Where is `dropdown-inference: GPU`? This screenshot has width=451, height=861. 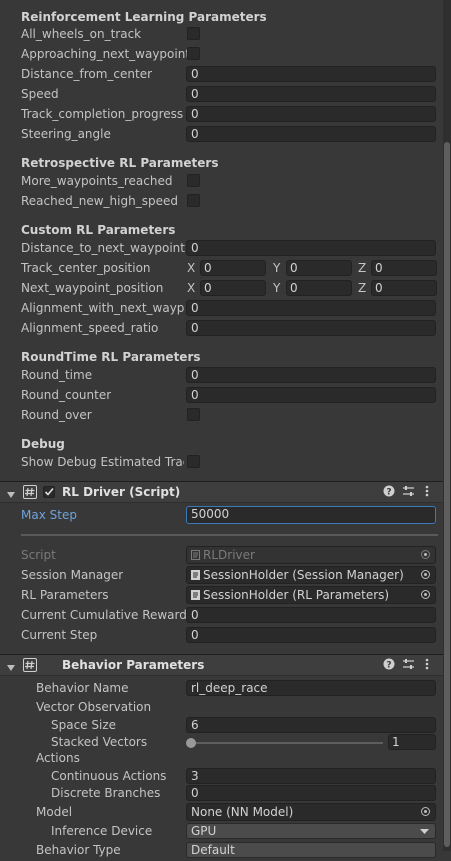
dropdown-inference: GPU is located at coordinates (311, 831).